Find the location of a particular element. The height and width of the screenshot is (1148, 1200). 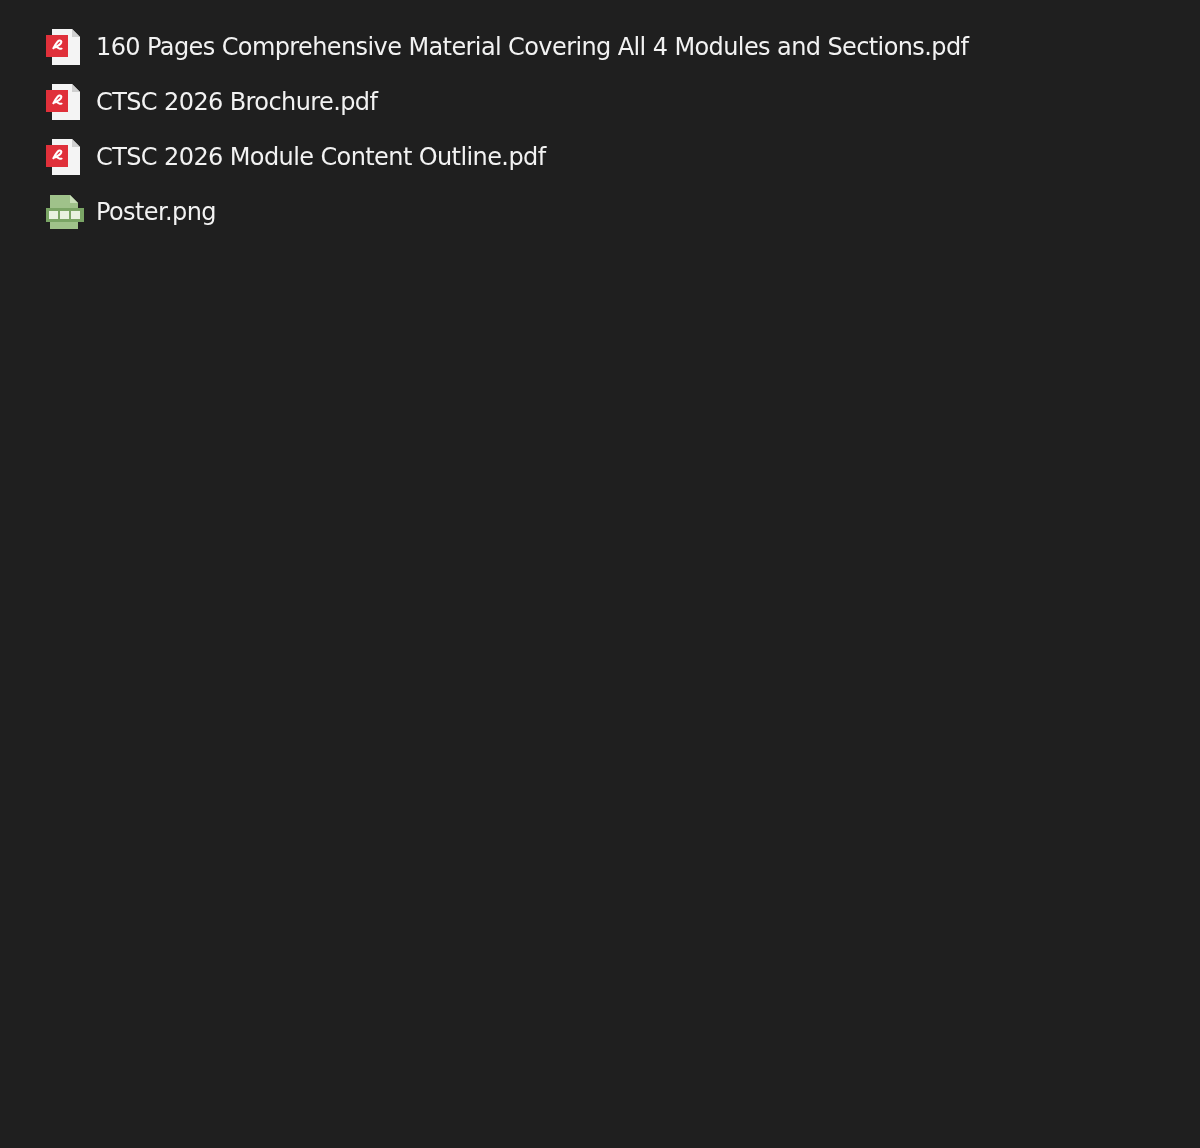

file-name: CTSC 2026 Module Content Outline.pdf is located at coordinates (321, 157).